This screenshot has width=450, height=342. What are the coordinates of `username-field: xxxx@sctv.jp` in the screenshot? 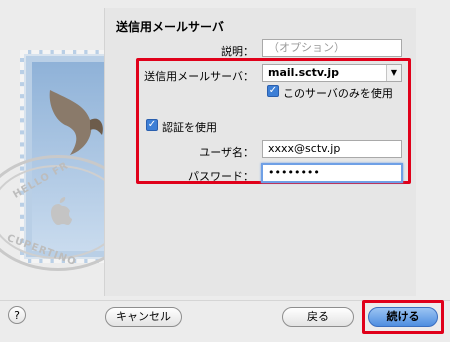 It's located at (332, 149).